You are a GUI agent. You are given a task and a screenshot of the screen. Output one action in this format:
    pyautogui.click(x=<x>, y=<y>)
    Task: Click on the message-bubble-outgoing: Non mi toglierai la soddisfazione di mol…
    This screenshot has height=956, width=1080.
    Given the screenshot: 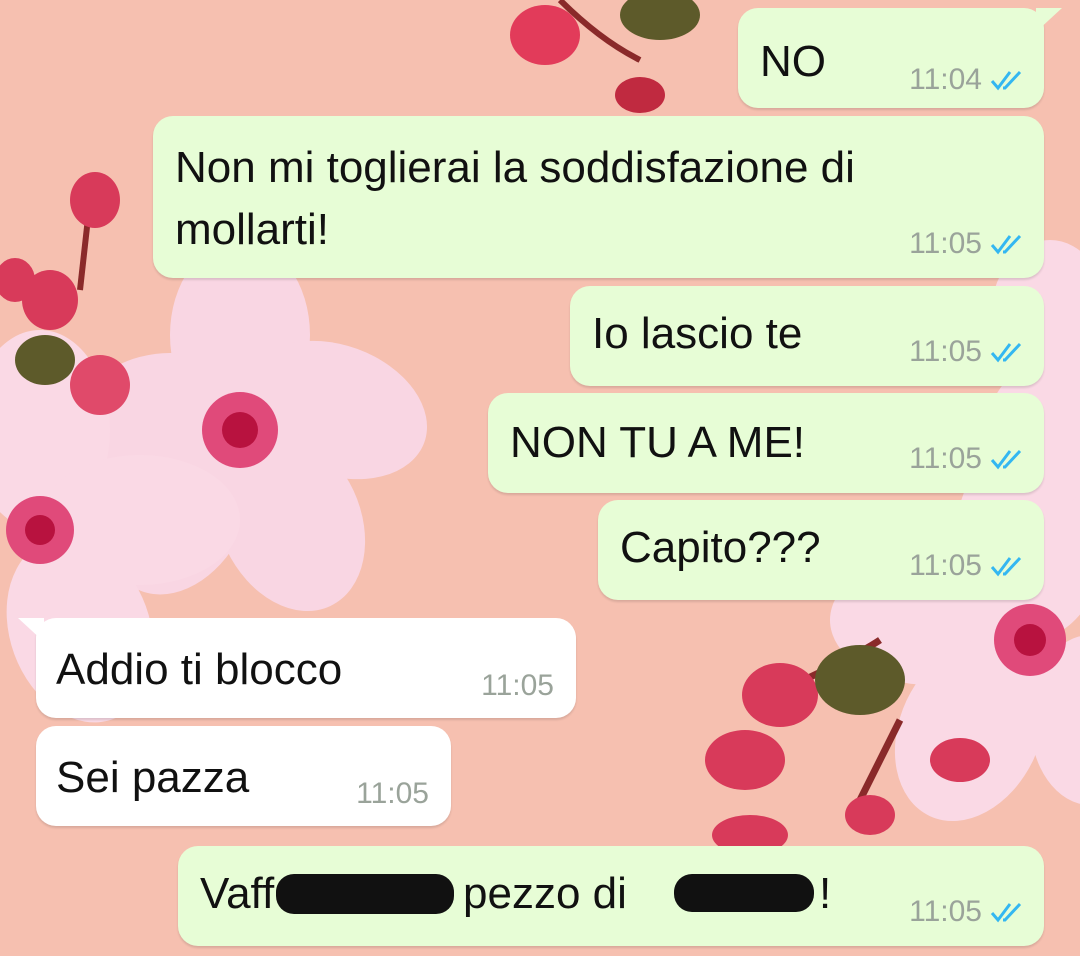 What is the action you would take?
    pyautogui.click(x=598, y=197)
    